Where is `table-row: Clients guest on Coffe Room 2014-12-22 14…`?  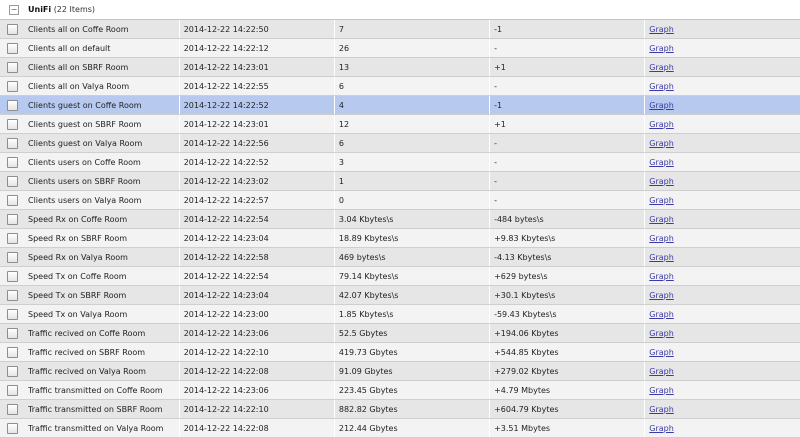 table-row: Clients guest on Coffe Room 2014-12-22 14… is located at coordinates (400, 105).